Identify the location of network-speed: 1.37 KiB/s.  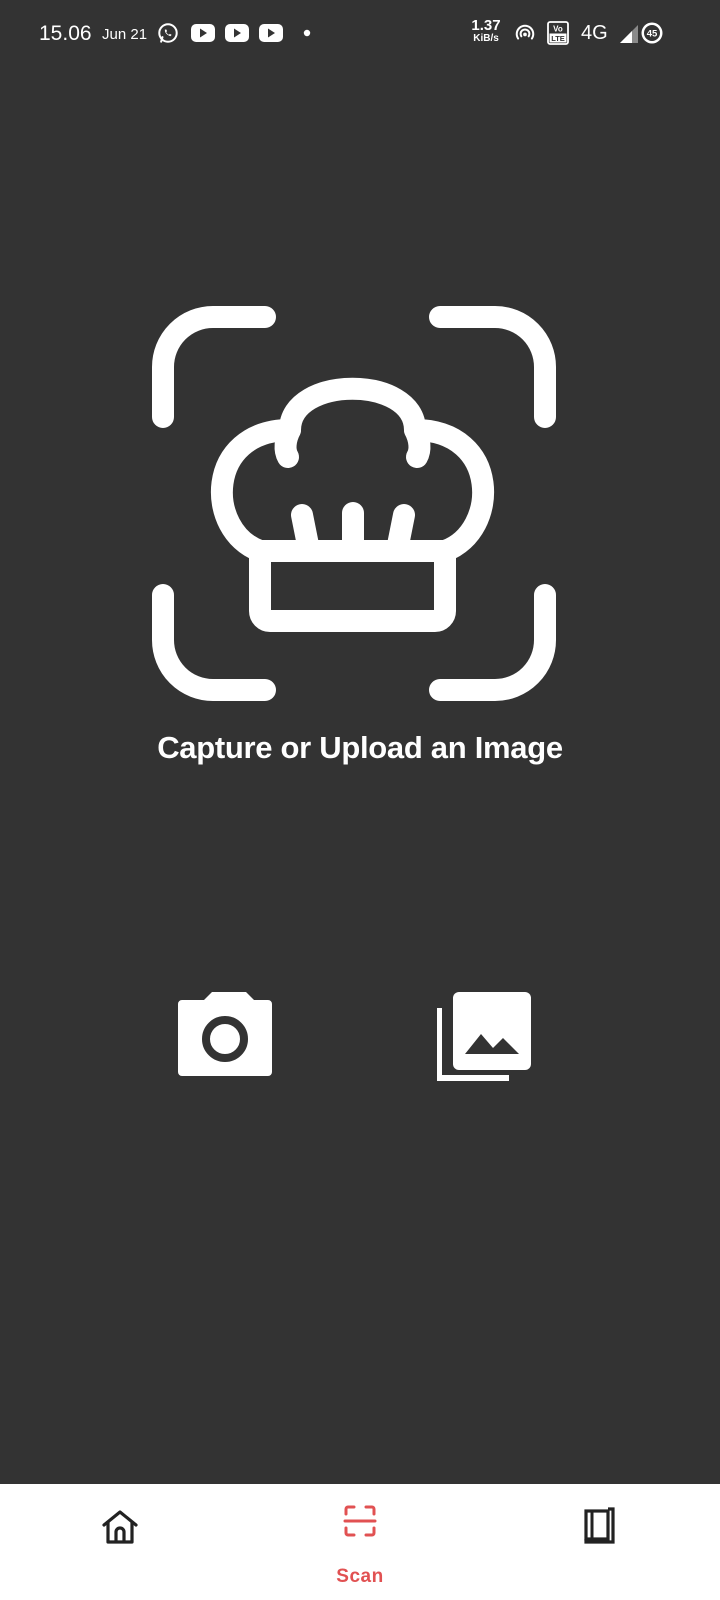
(486, 31).